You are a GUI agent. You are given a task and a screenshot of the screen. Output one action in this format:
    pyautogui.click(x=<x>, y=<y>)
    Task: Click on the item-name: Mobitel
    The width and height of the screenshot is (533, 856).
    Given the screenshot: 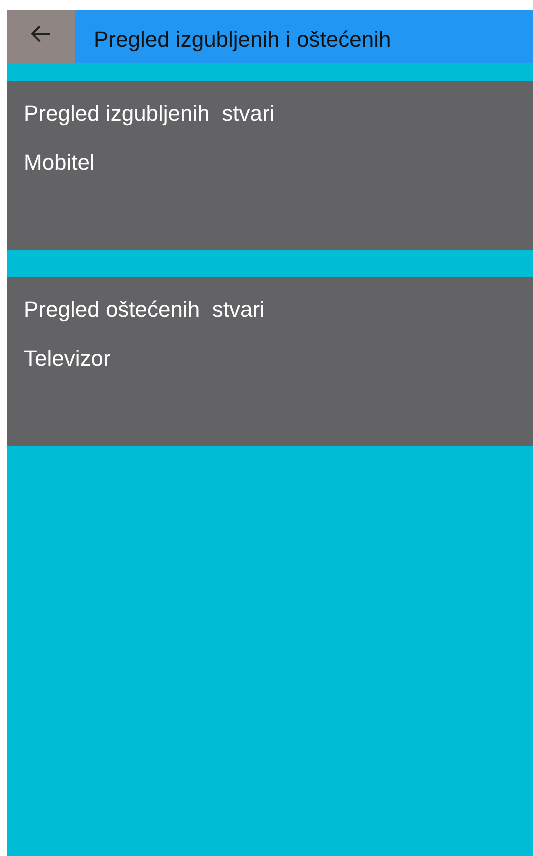 What is the action you would take?
    pyautogui.click(x=60, y=163)
    